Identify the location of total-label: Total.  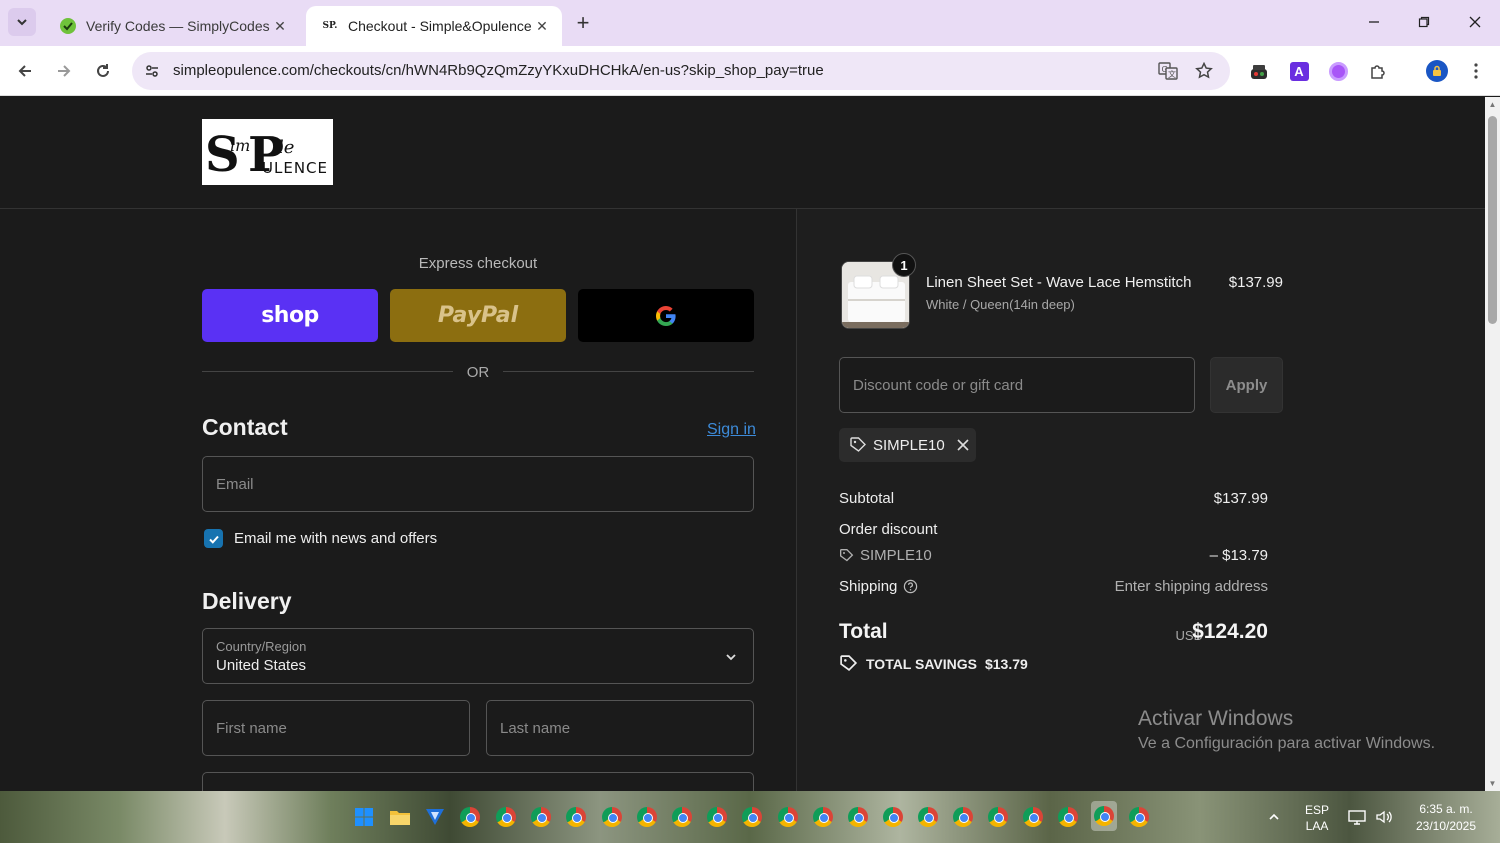
(863, 631).